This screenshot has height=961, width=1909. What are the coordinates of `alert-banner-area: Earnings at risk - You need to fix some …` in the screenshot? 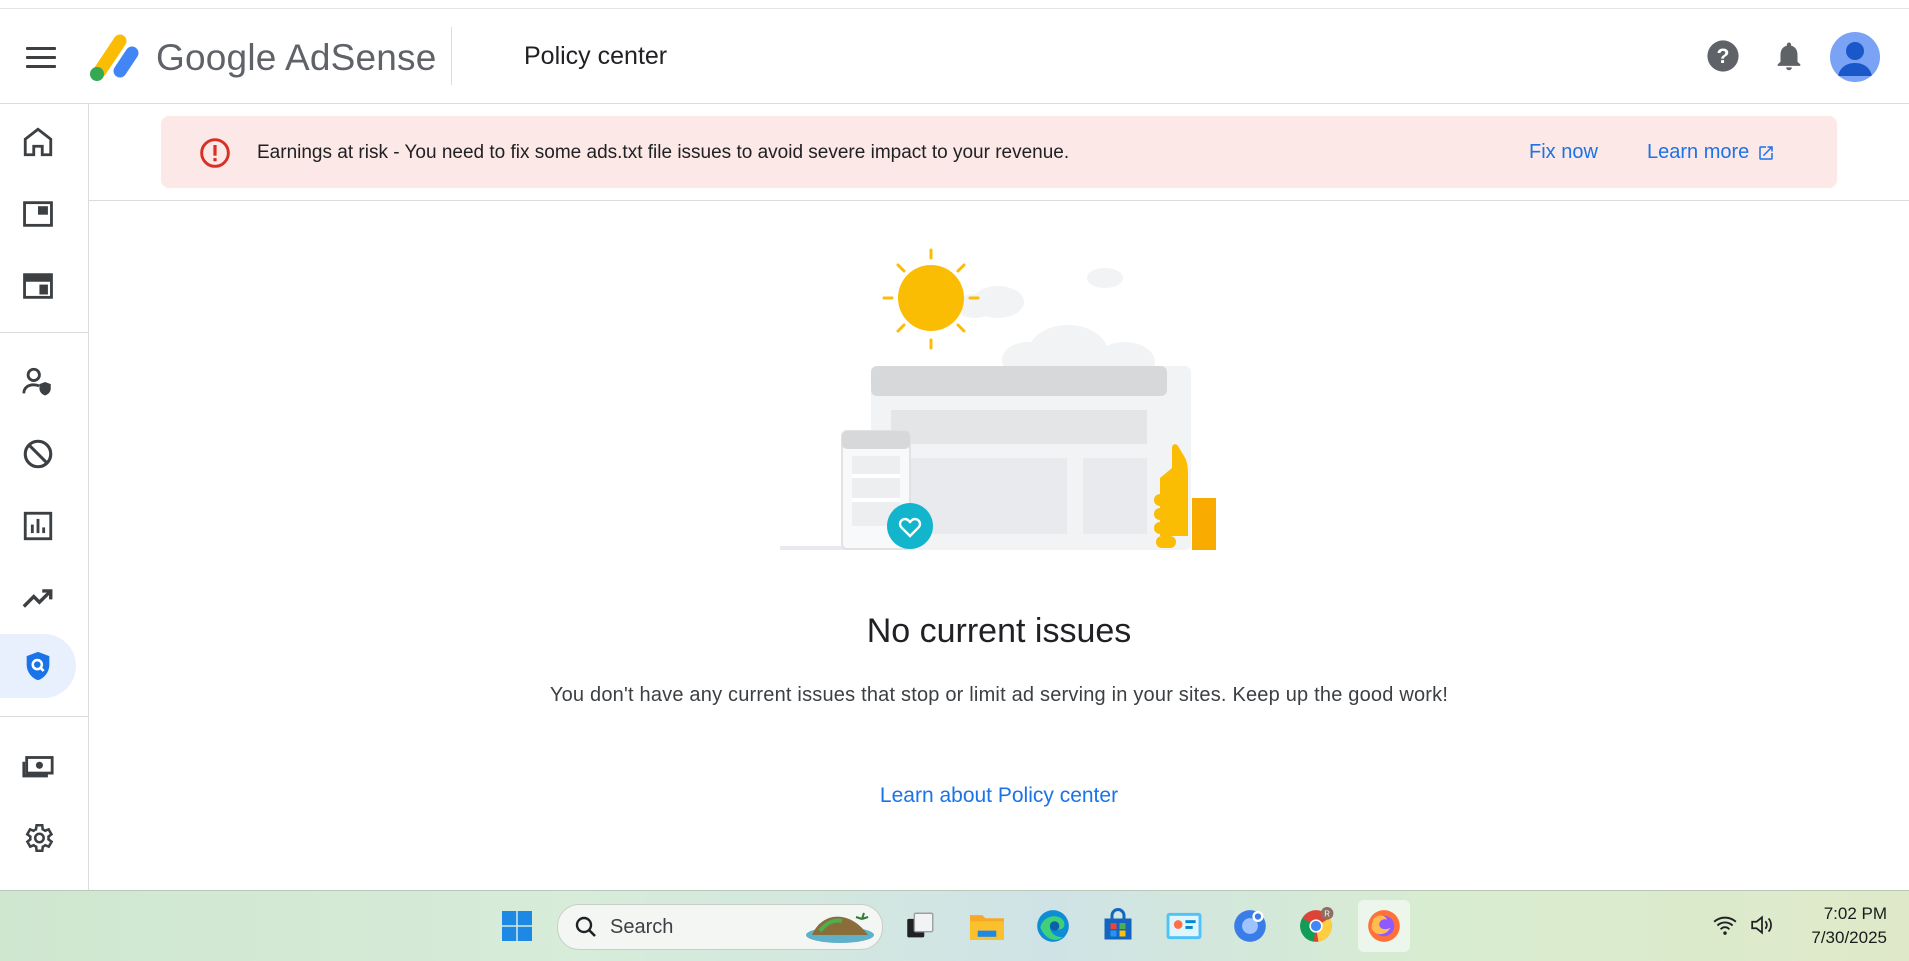 It's located at (999, 152).